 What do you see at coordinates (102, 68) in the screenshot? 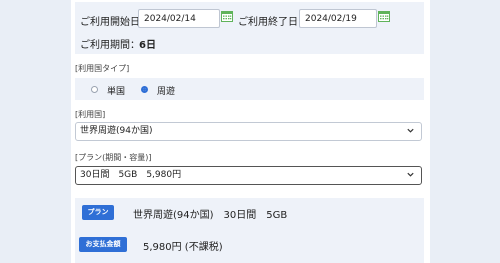
I see `country-type-label: [利用国タイプ]` at bounding box center [102, 68].